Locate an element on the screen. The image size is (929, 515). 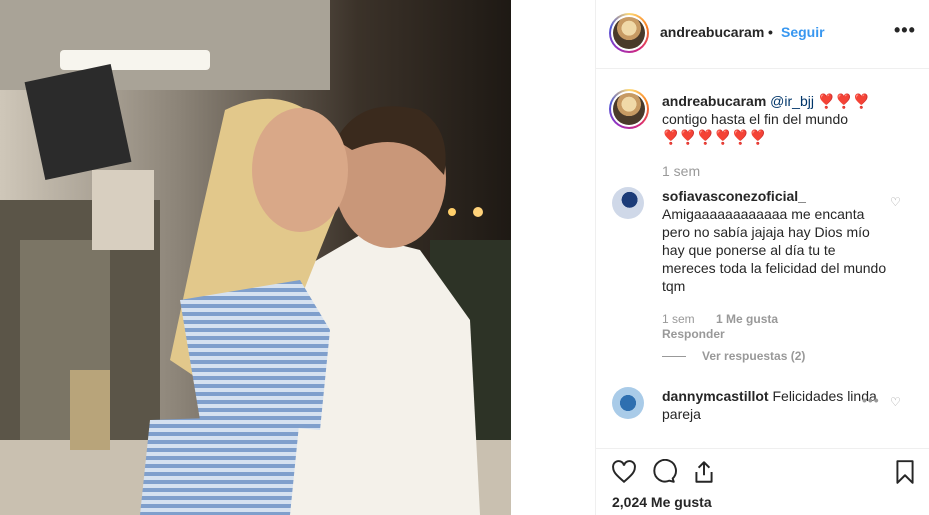
replies-divider is located at coordinates (674, 357).